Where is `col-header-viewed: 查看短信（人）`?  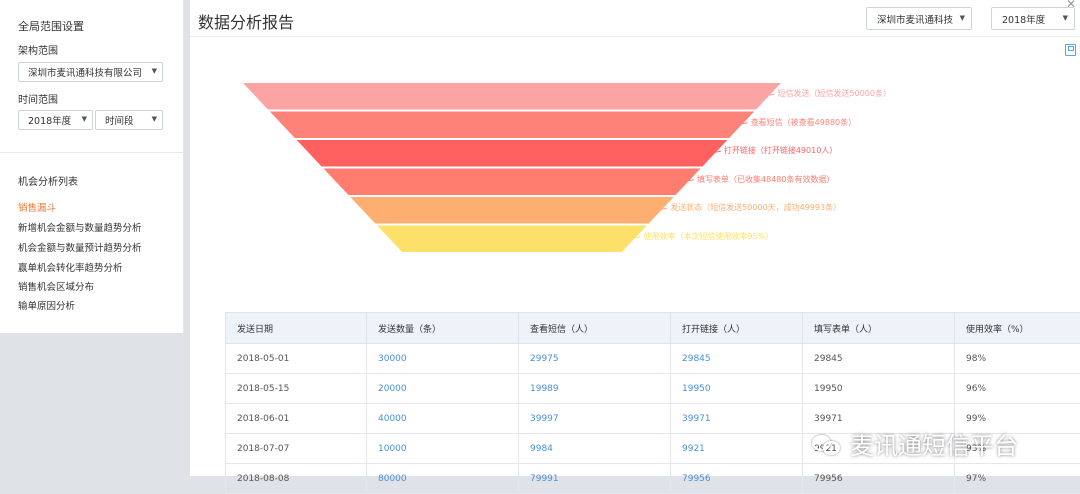
col-header-viewed: 查看短信（人） is located at coordinates (595, 328).